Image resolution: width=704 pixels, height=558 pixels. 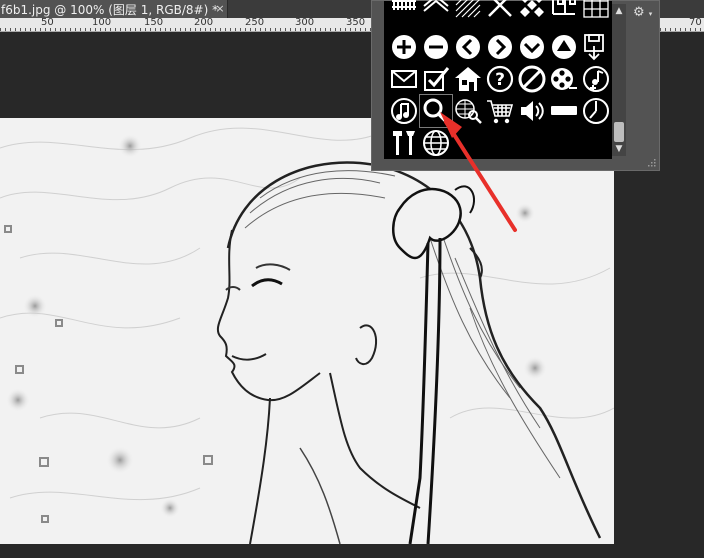 I want to click on up-arrow-circle-icon, so click(x=564, y=47).